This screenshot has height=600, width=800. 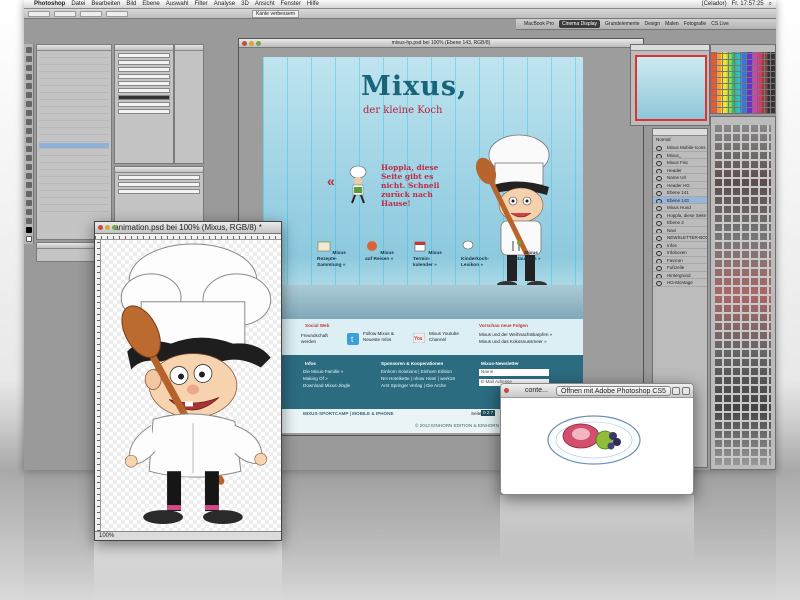 What do you see at coordinates (29, 86) in the screenshot?
I see `crop-tool-icon` at bounding box center [29, 86].